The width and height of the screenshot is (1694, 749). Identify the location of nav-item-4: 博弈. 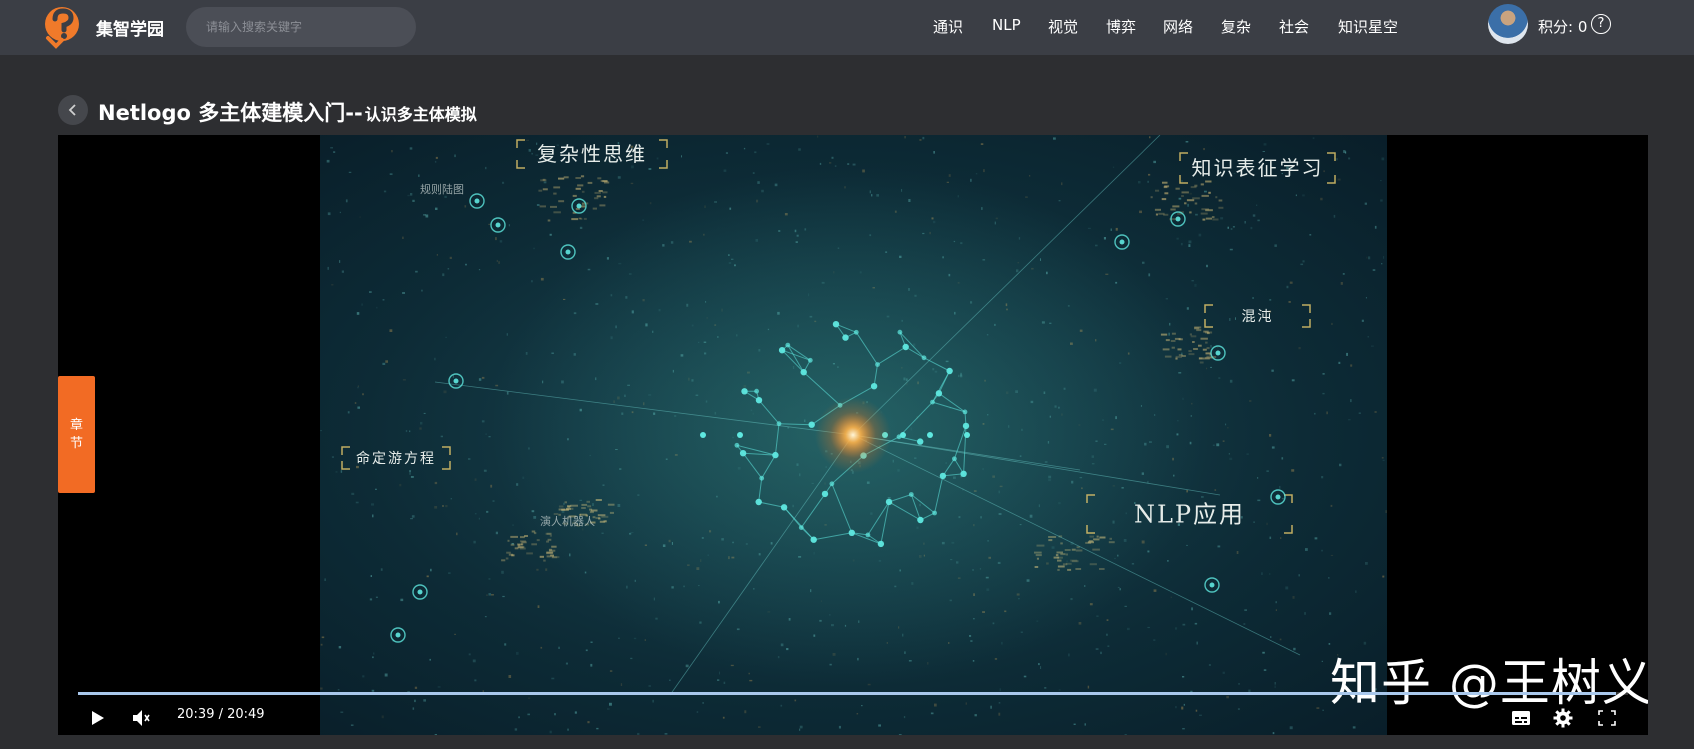
(1121, 26).